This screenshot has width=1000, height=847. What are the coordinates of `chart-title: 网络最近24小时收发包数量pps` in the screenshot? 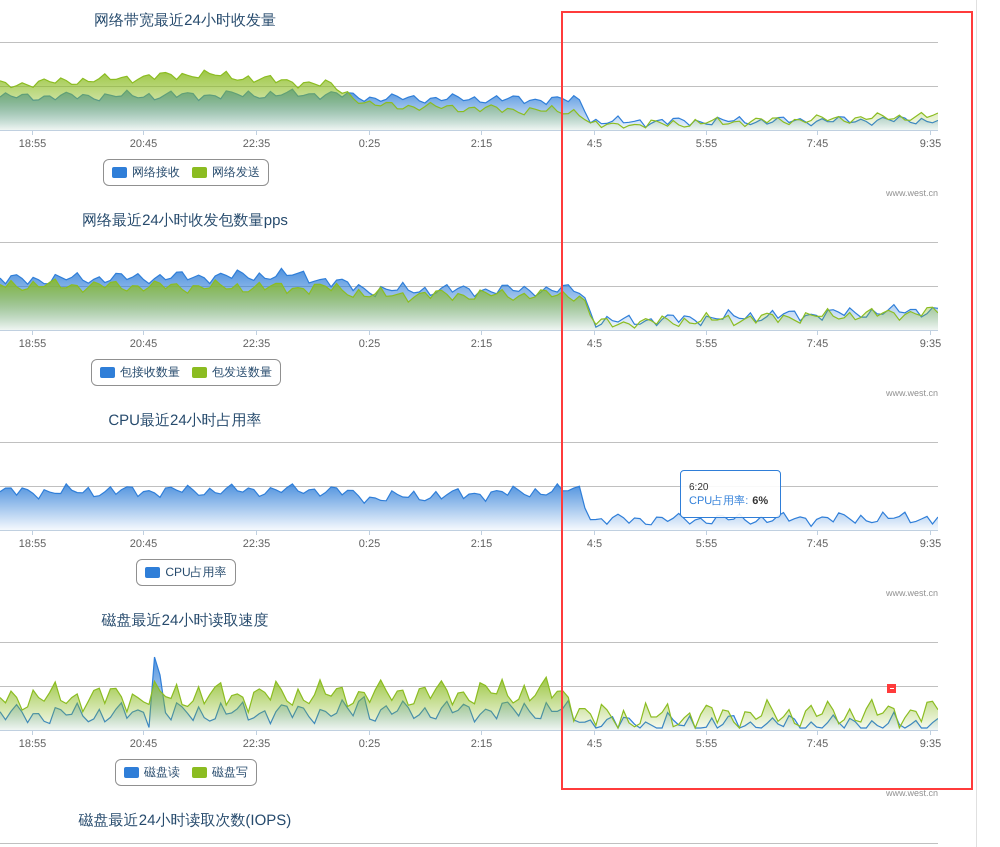 It's located at (185, 220).